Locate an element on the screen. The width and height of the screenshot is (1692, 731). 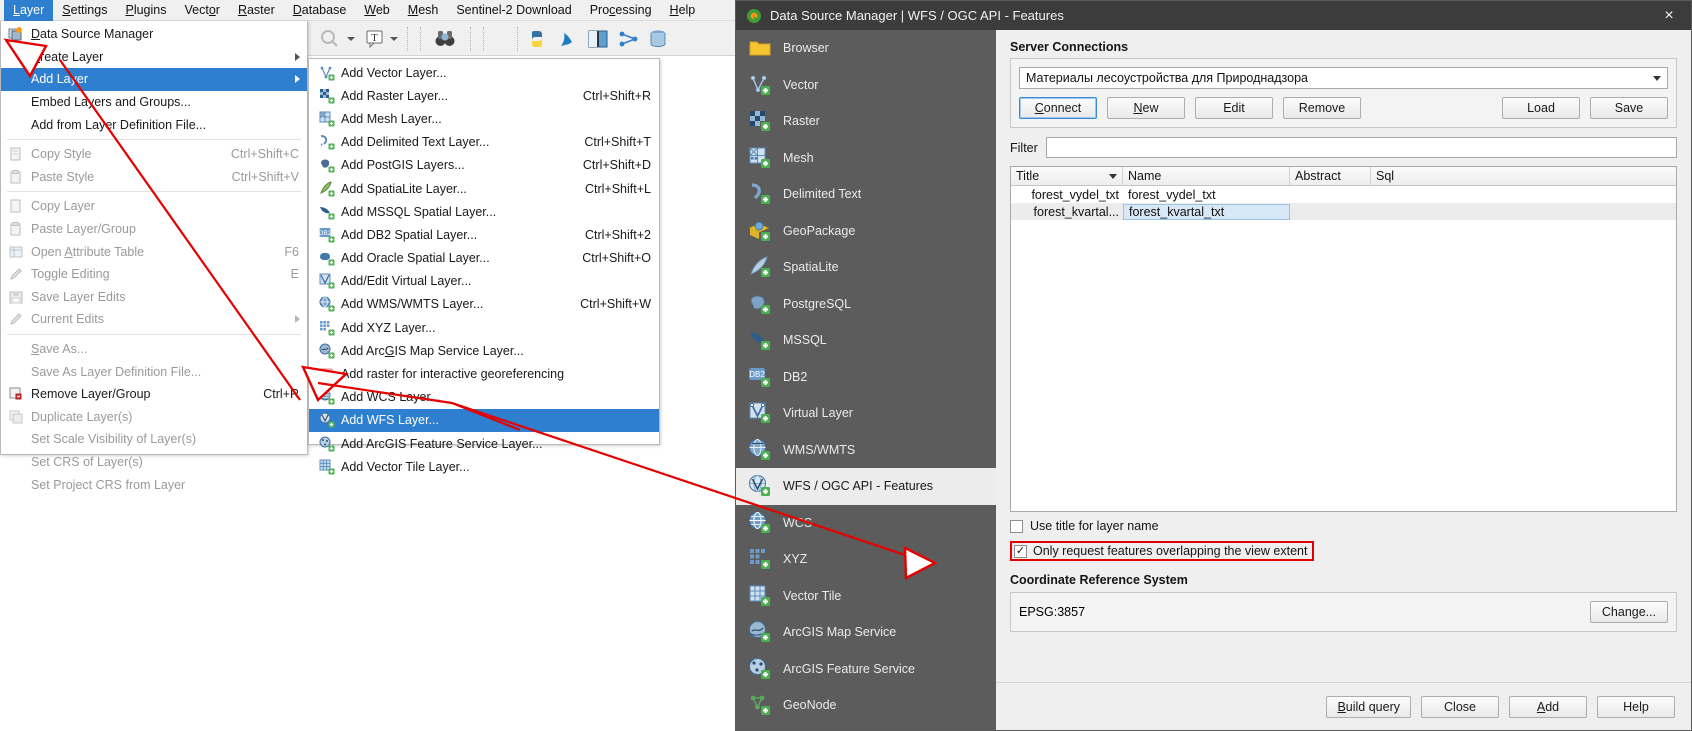
filter-input is located at coordinates (1361, 147).